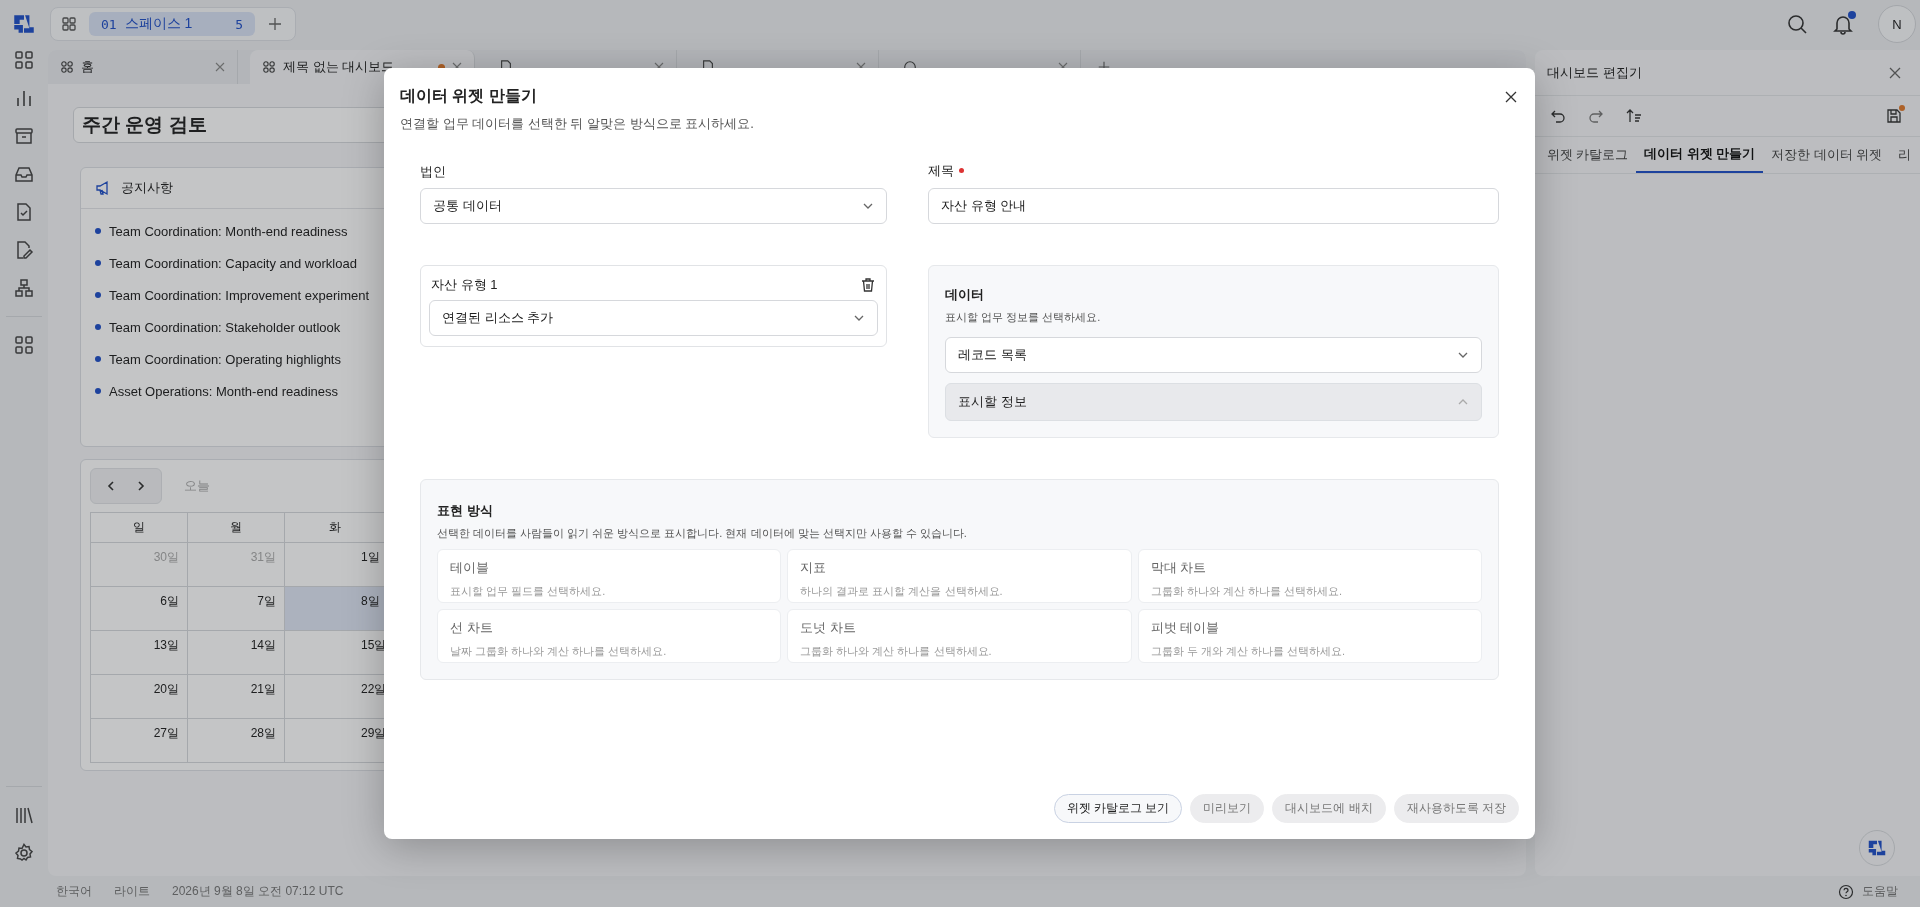  Describe the element at coordinates (1179, 568) in the screenshot. I see `option-name: 막대 차트` at that location.